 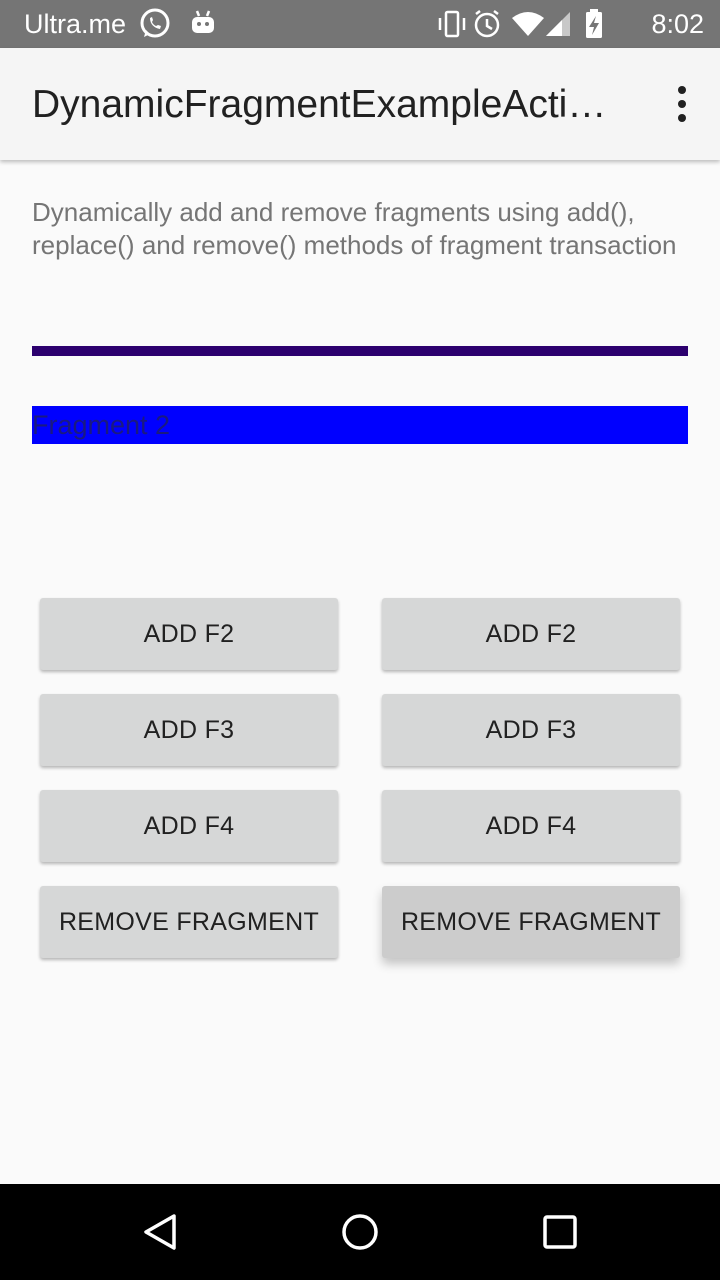 I want to click on add-f4-button-right: ADD F4, so click(x=531, y=826).